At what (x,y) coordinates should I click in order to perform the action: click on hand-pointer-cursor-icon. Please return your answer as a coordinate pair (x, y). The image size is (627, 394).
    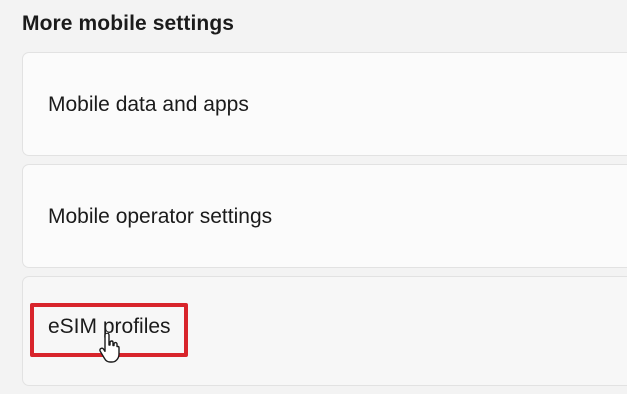
    Looking at the image, I should click on (109, 348).